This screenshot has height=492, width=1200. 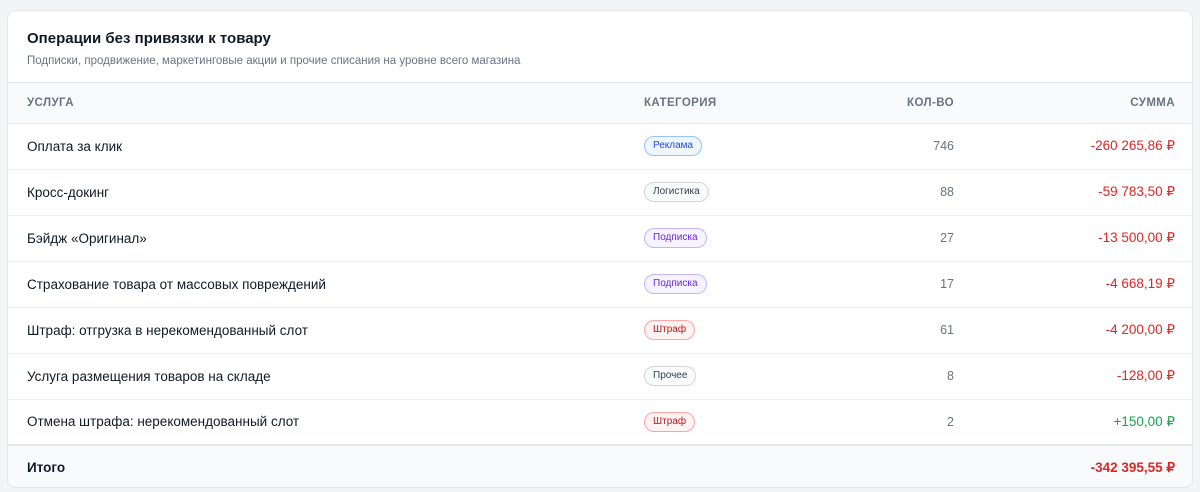 I want to click on sum-cell: -59 783,50 ₽, so click(x=1073, y=192).